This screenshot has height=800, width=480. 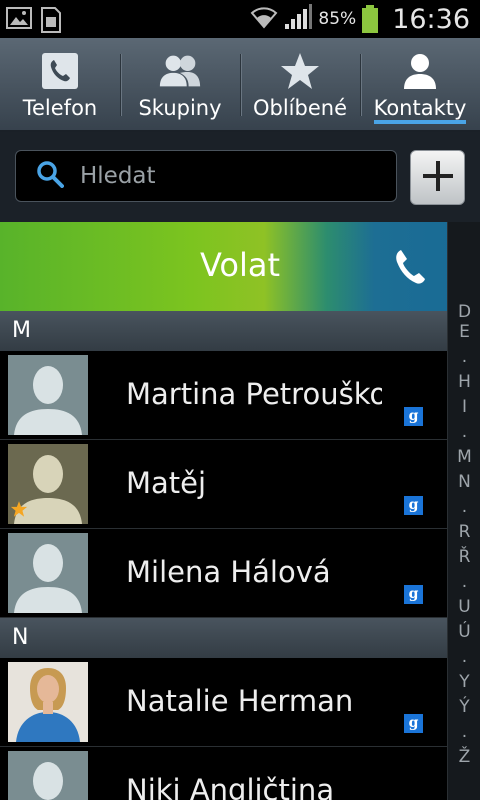 What do you see at coordinates (300, 71) in the screenshot?
I see `star-icon` at bounding box center [300, 71].